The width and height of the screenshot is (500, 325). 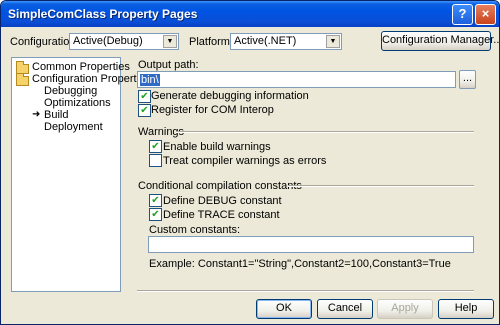 I want to click on tree-item-deployment: Deployment, so click(x=73, y=127).